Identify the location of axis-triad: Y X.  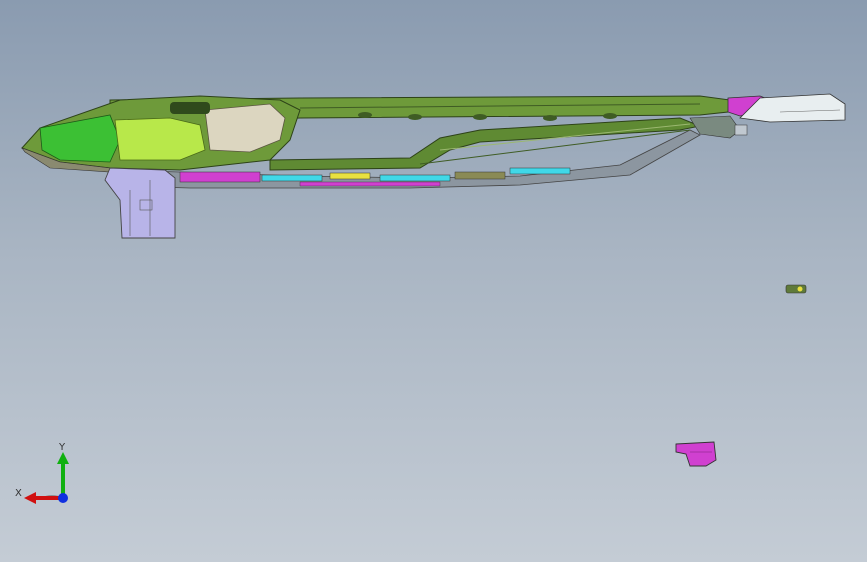
(42, 473).